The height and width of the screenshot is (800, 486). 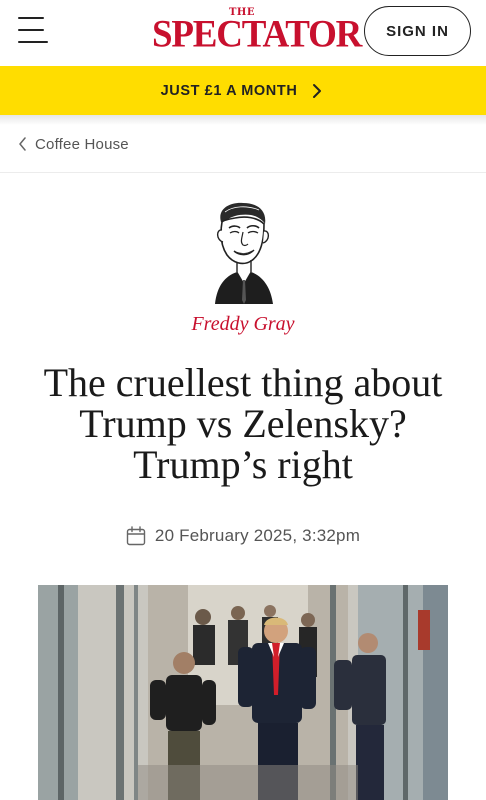 I want to click on publish-date: 20 February 2025, 3:32pm, so click(x=257, y=535).